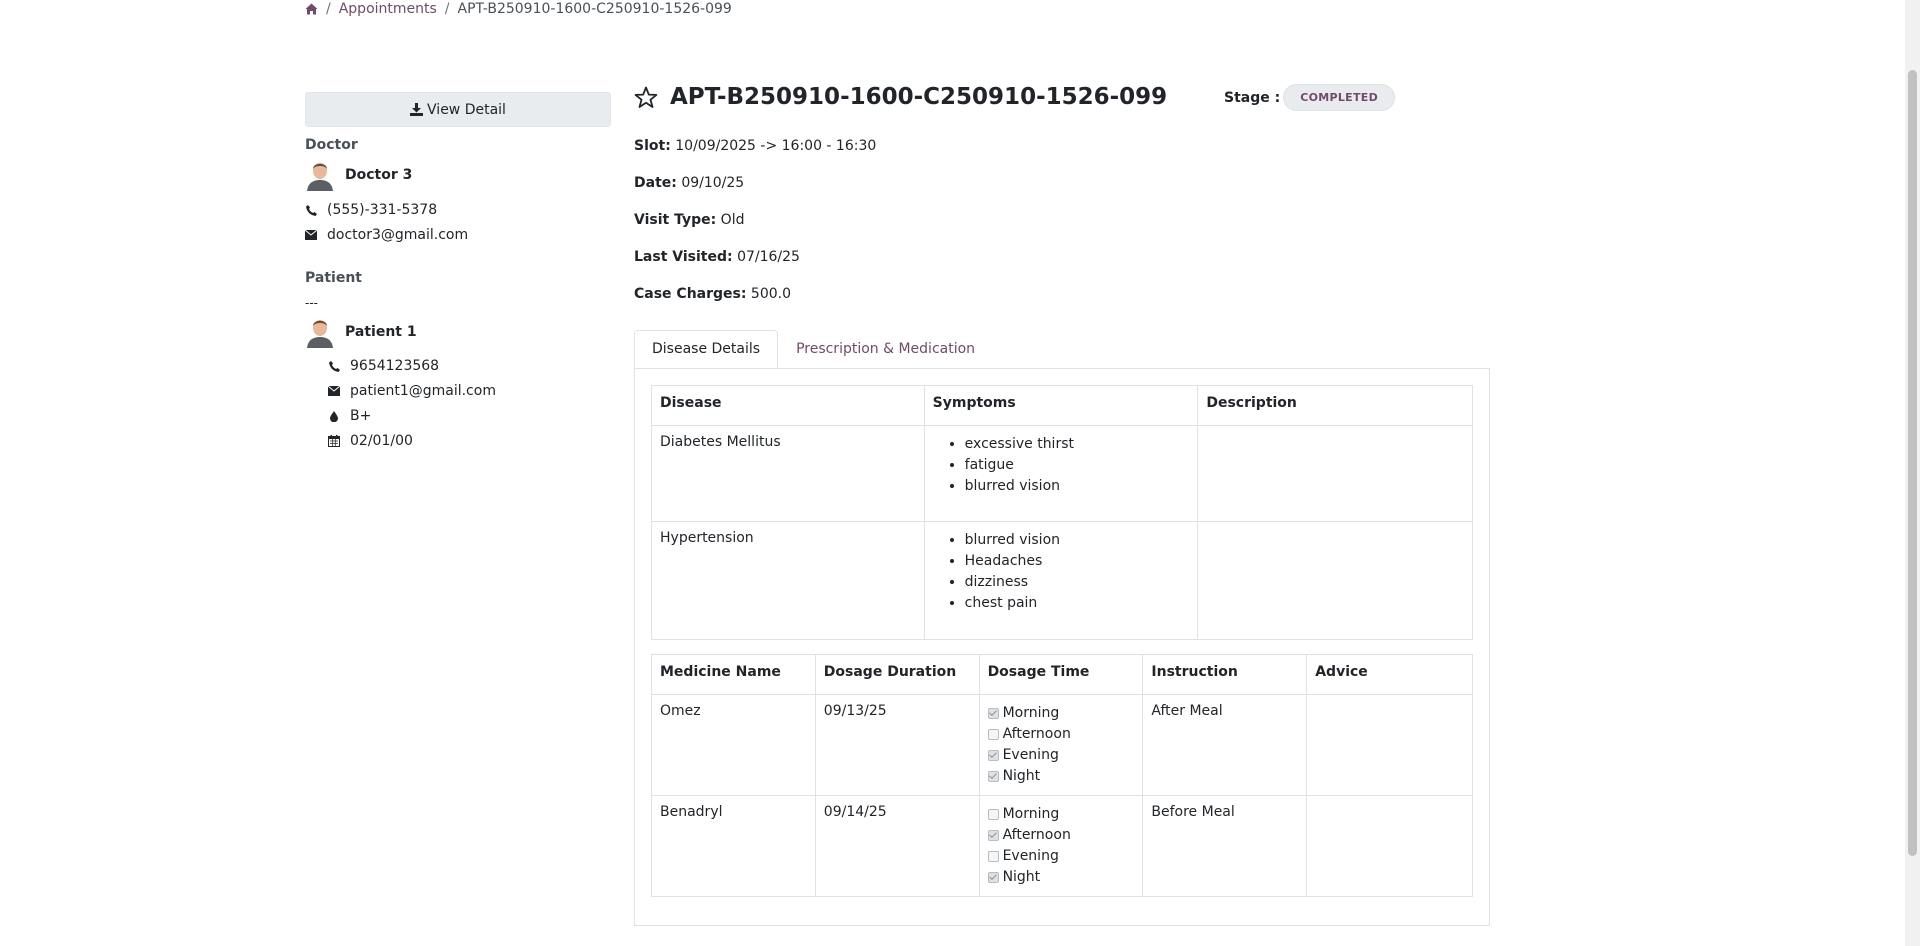  What do you see at coordinates (706, 349) in the screenshot?
I see `tab-disease-details: Disease Details` at bounding box center [706, 349].